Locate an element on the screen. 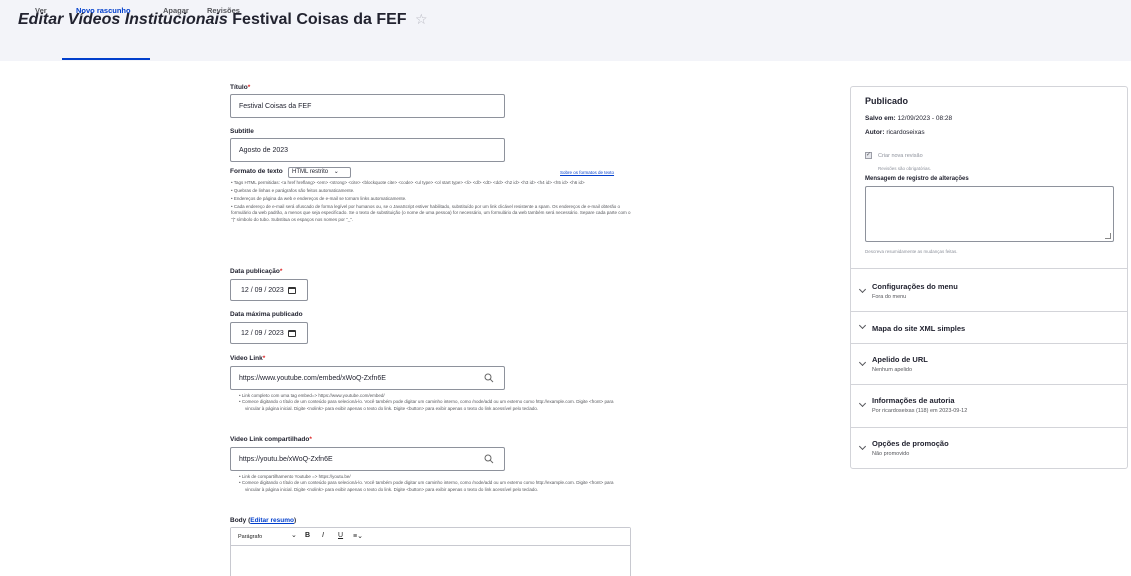  accordion-url-alias: Apelido de URL is located at coordinates (900, 359).